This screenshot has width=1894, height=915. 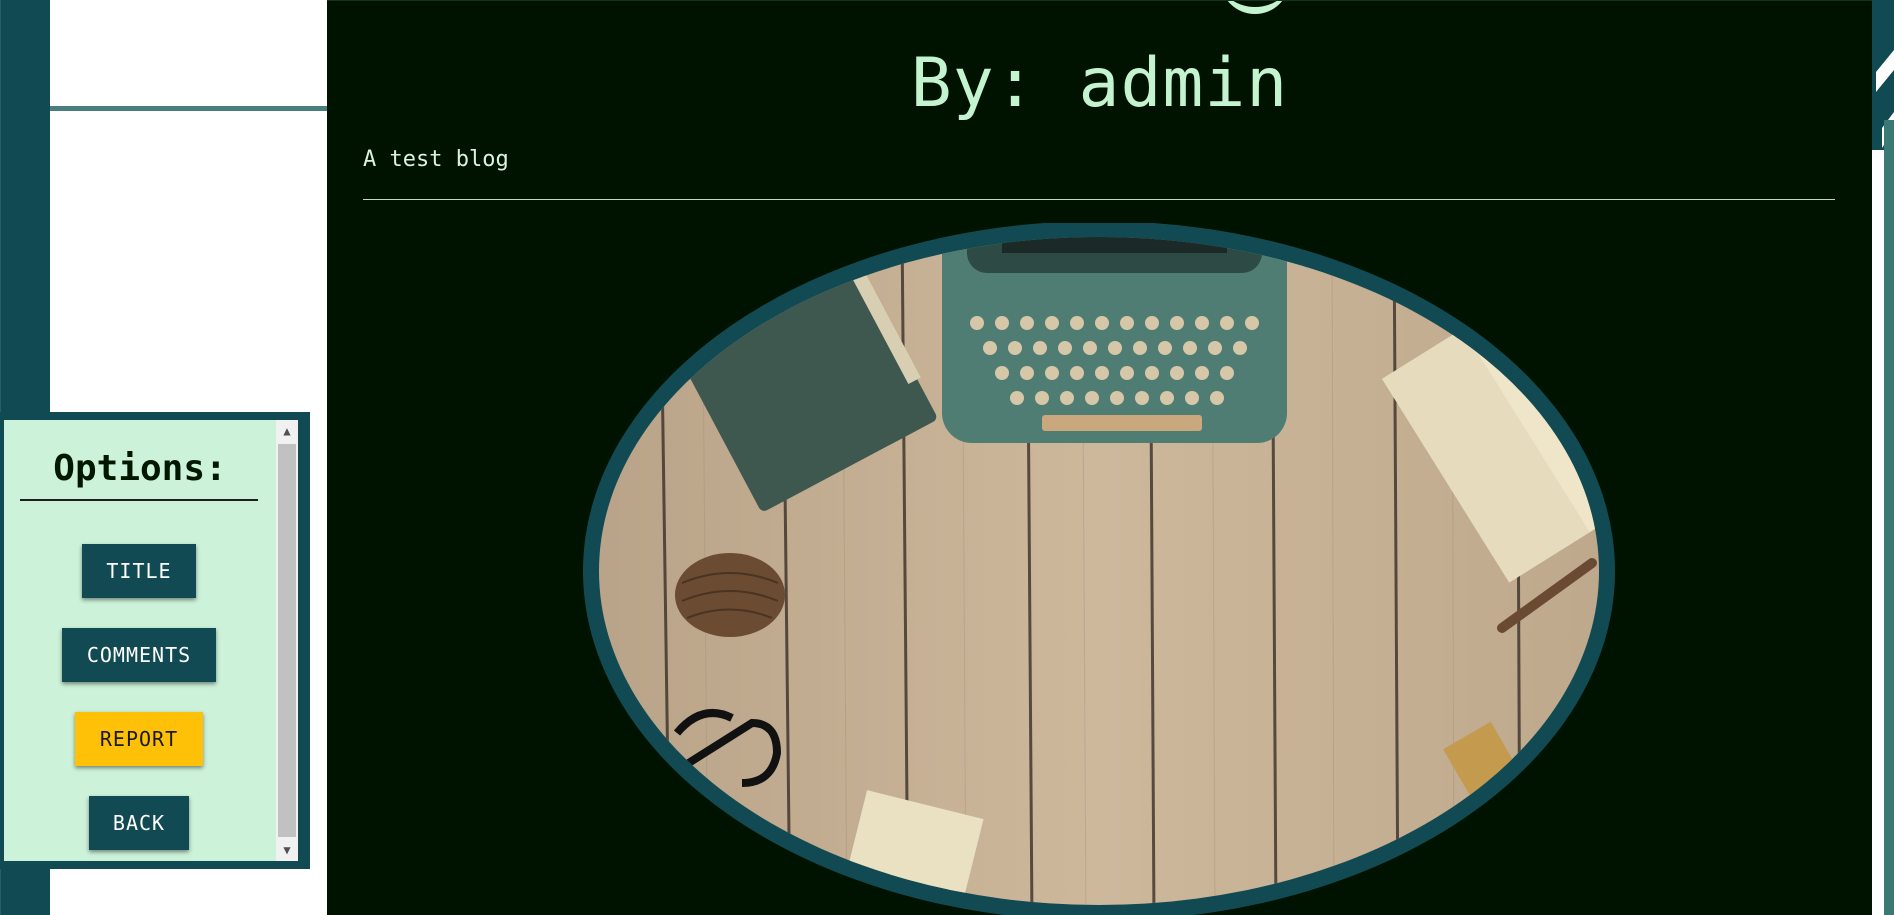 I want to click on scroll-down-icon: ▼, so click(x=287, y=850).